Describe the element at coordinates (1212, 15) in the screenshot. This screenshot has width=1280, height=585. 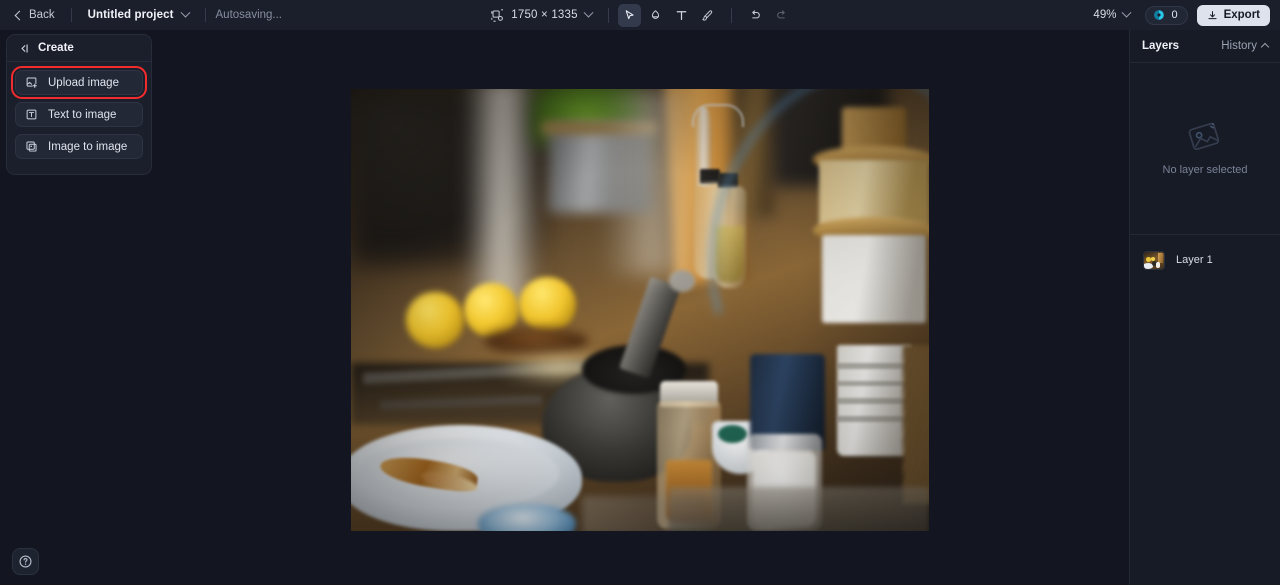
I see `download-icon` at that location.